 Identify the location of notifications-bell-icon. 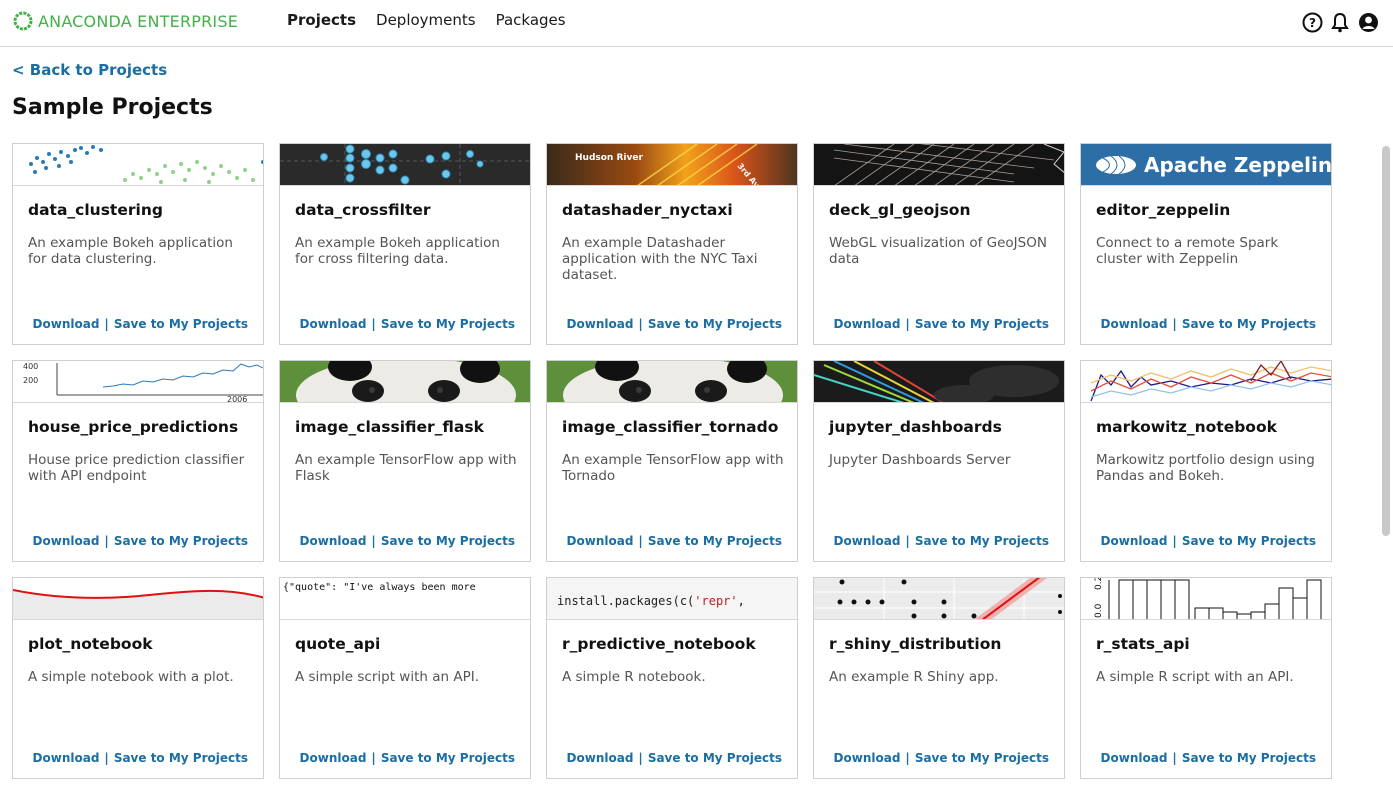
(1340, 22).